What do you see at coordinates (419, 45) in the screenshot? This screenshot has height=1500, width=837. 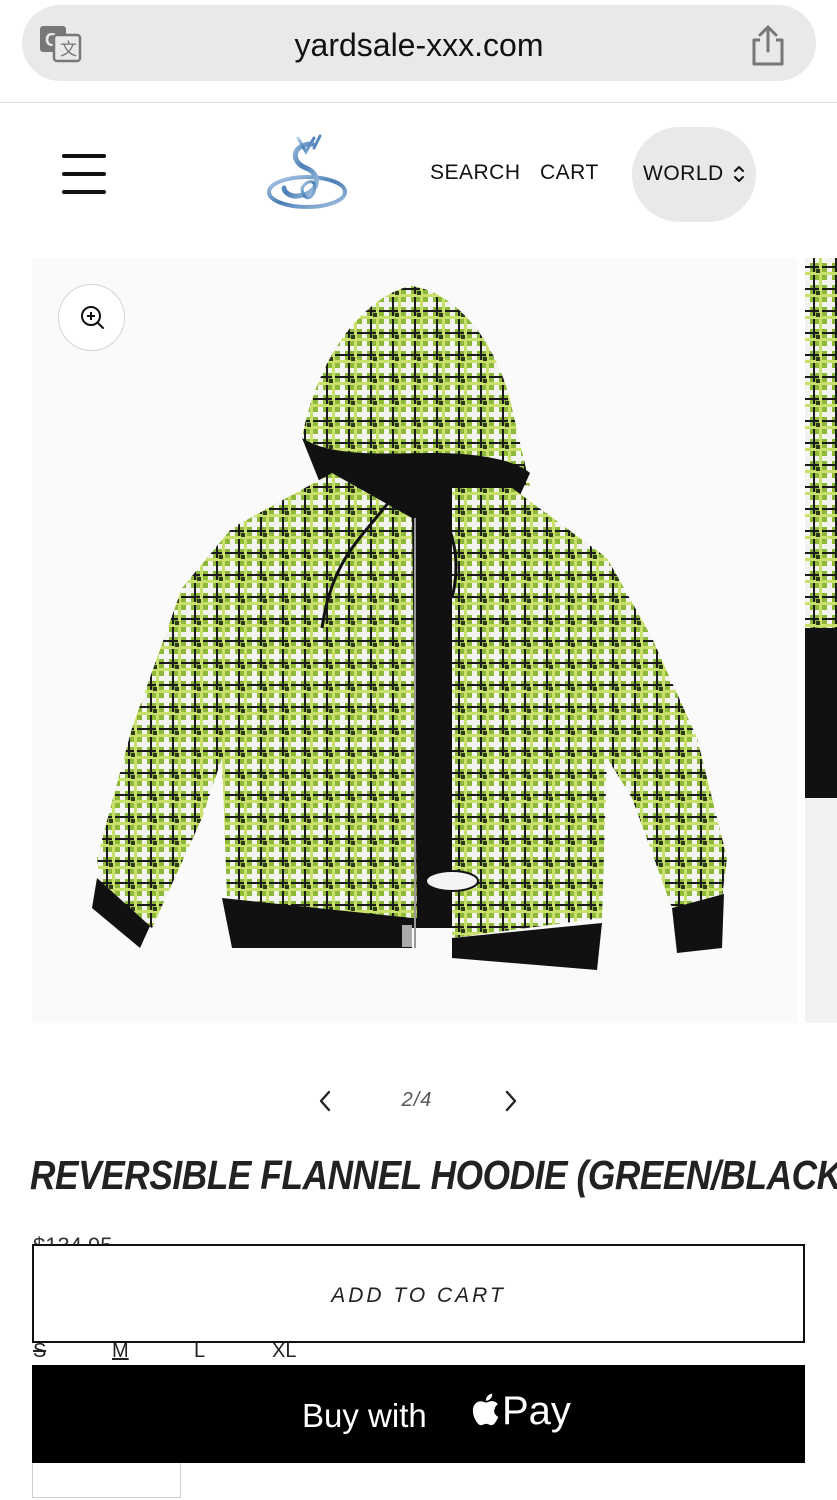 I see `url-text: yardsale-xxx.com` at bounding box center [419, 45].